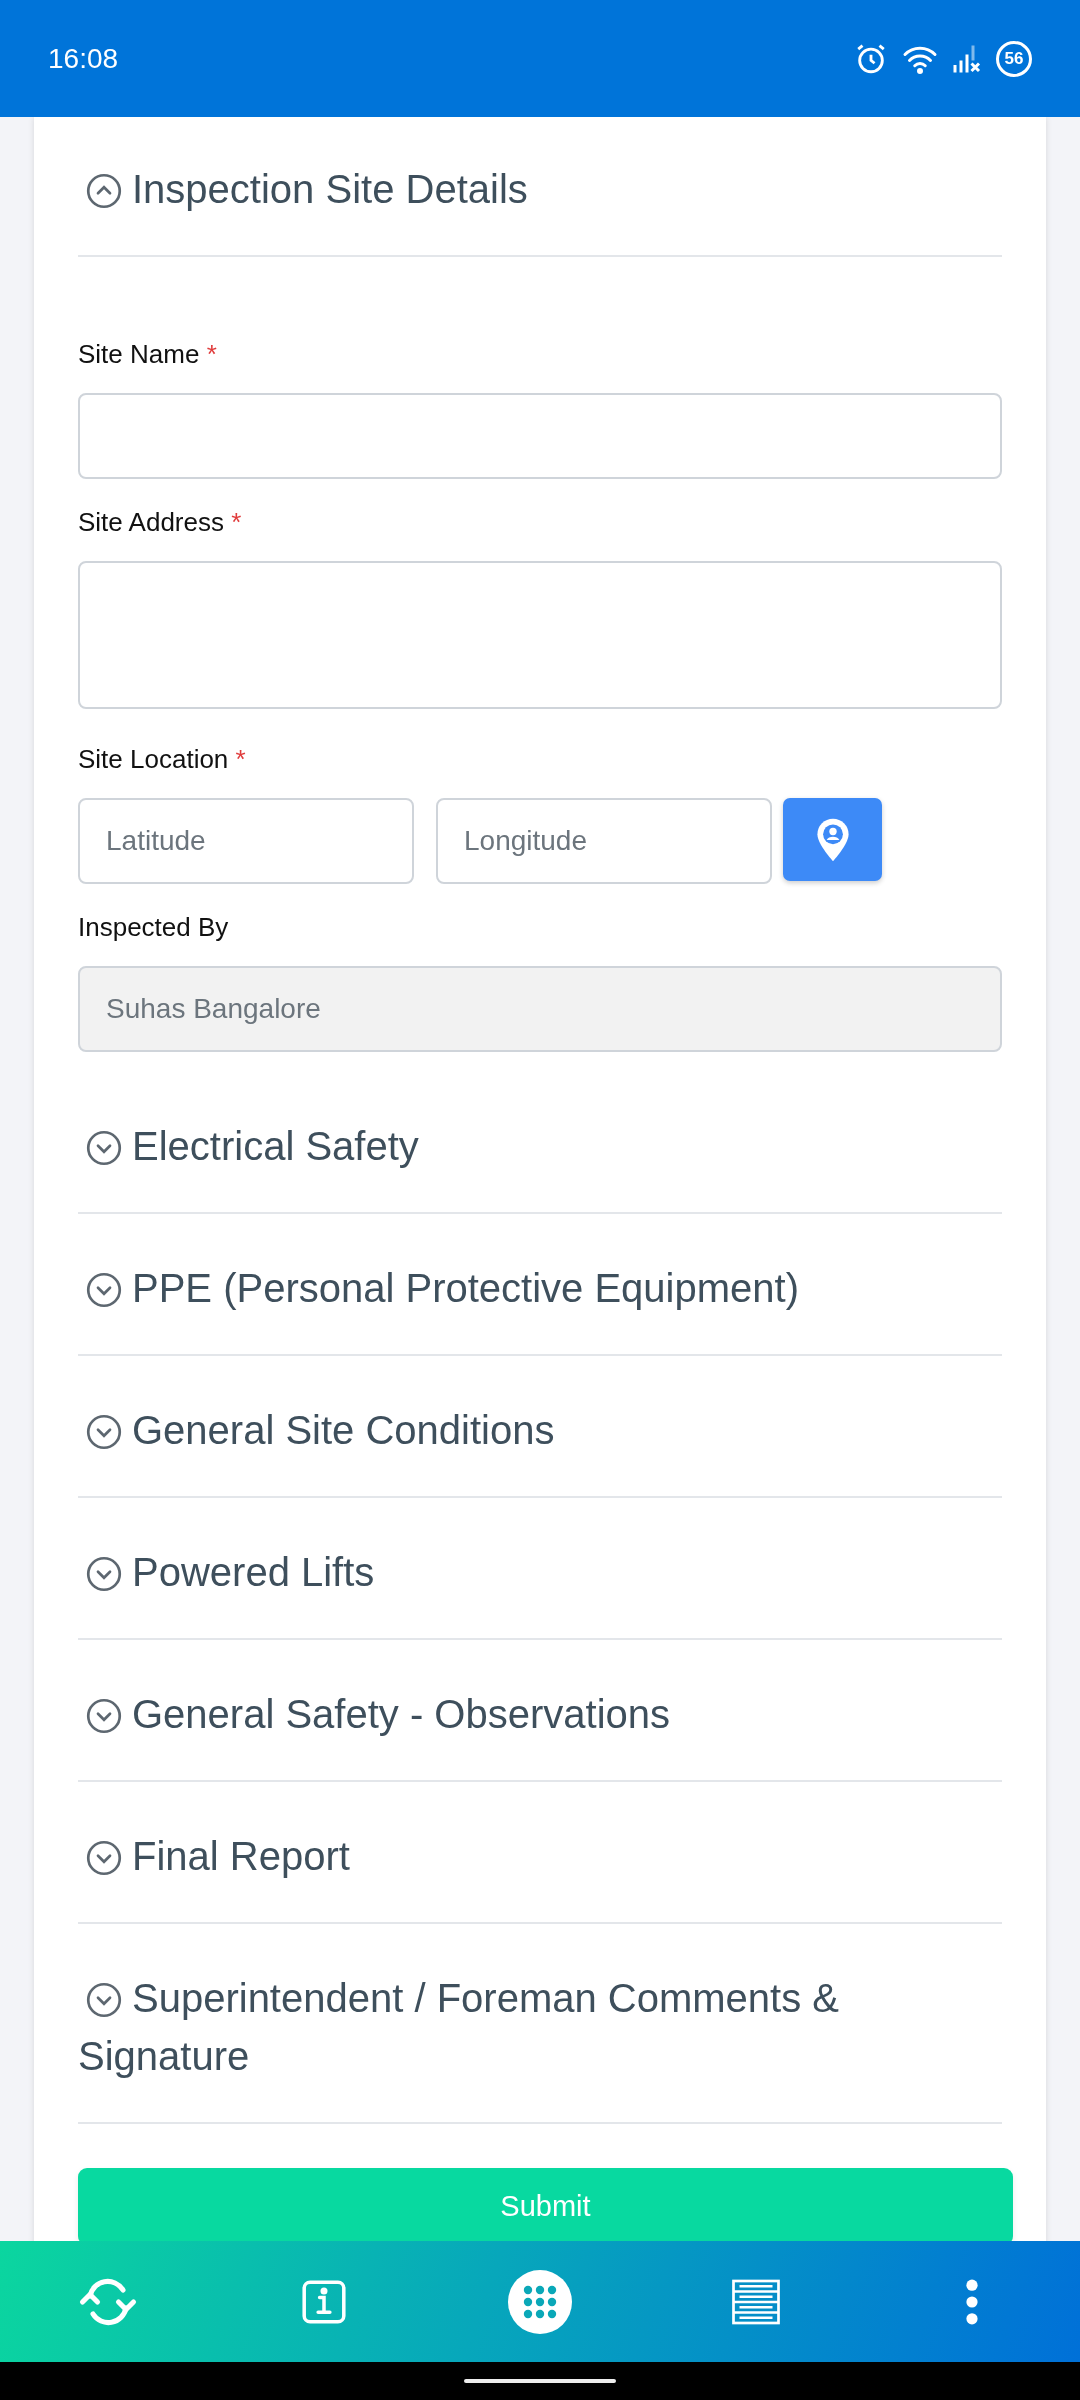  I want to click on section-header: Final Report, so click(540, 1853).